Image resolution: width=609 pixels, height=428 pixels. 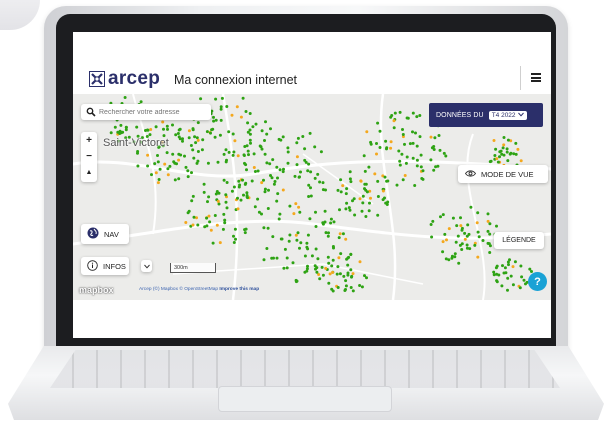 I want to click on compass-button: ▲, so click(x=89, y=172).